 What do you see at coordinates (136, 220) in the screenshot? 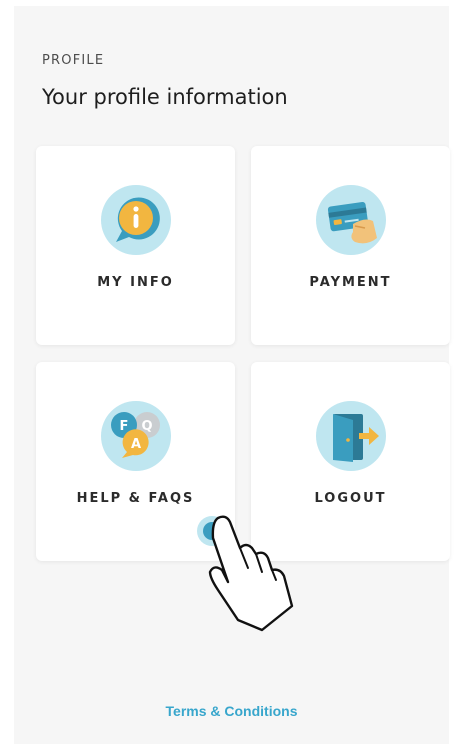
I see `info-icon` at bounding box center [136, 220].